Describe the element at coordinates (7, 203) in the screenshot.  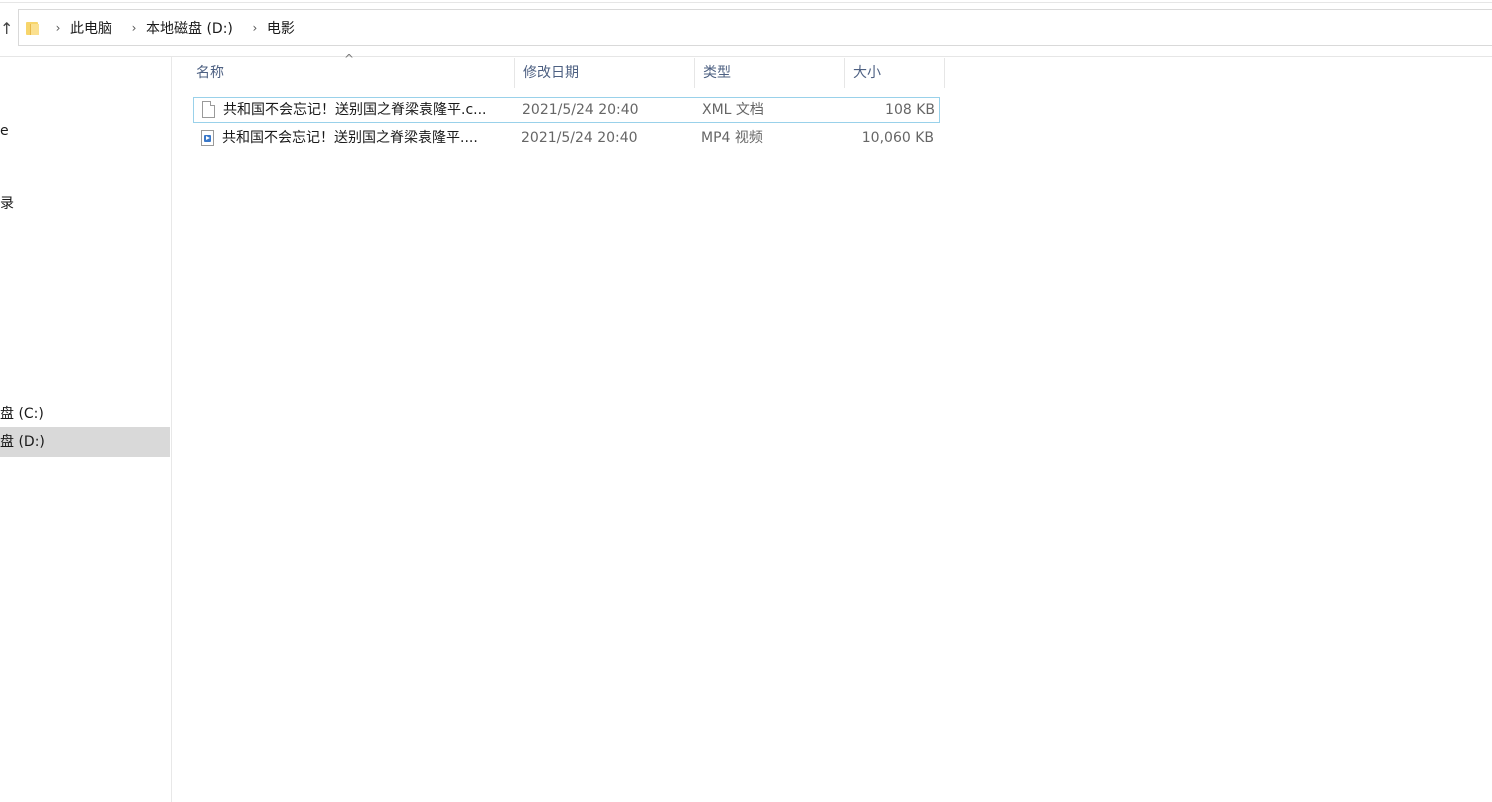
I see `sidebar-item-record: 录` at that location.